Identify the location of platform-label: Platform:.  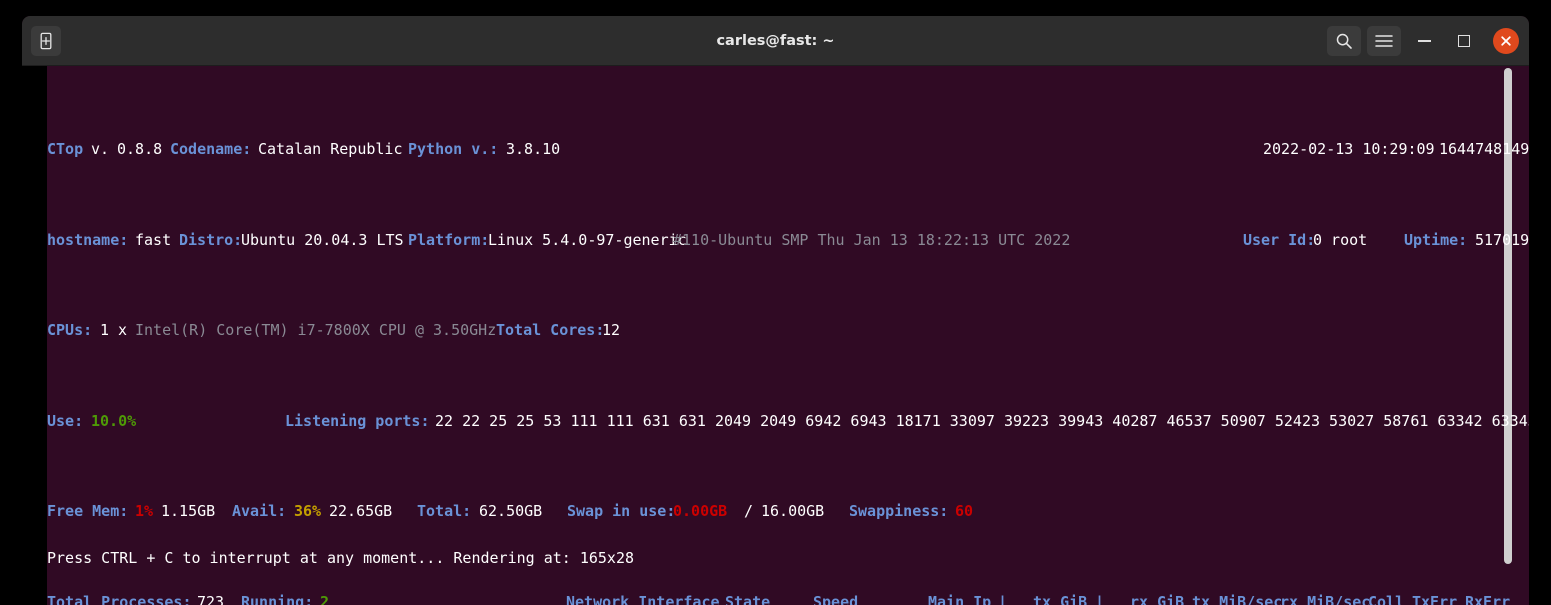
(449, 239).